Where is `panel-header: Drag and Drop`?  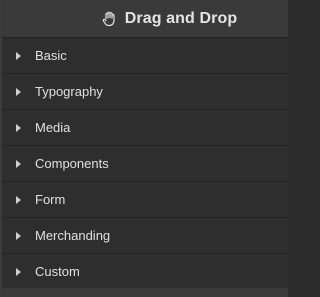 panel-header: Drag and Drop is located at coordinates (145, 19).